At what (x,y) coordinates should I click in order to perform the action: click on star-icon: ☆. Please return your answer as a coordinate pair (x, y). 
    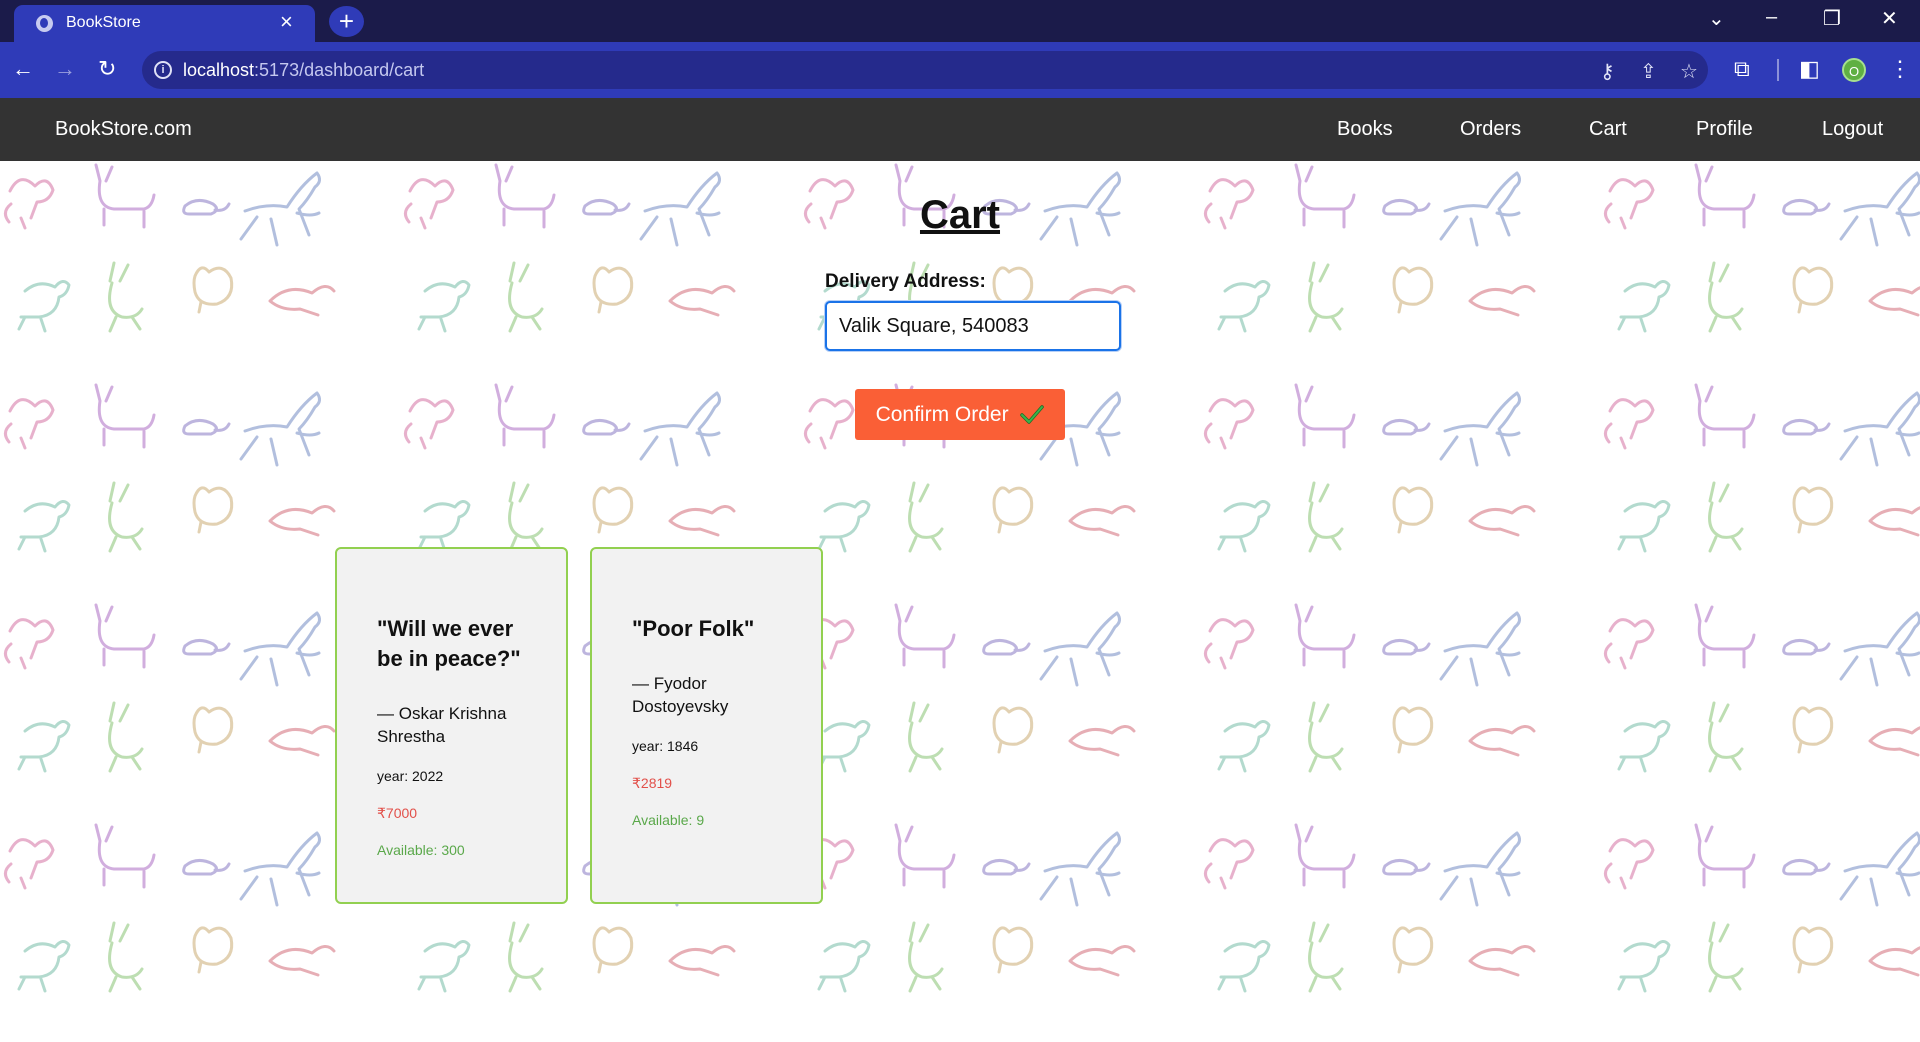
    Looking at the image, I should click on (1689, 71).